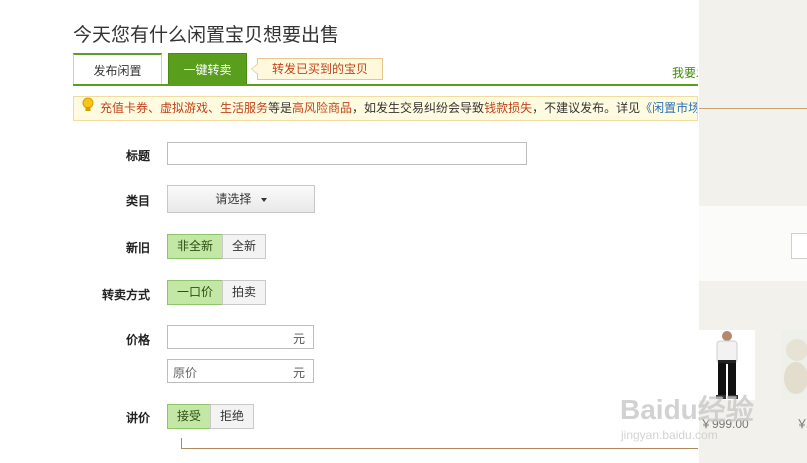 This screenshot has width=807, height=463. What do you see at coordinates (206, 35) in the screenshot?
I see `page-title: 今天您有什么闲置宝贝想要出售` at bounding box center [206, 35].